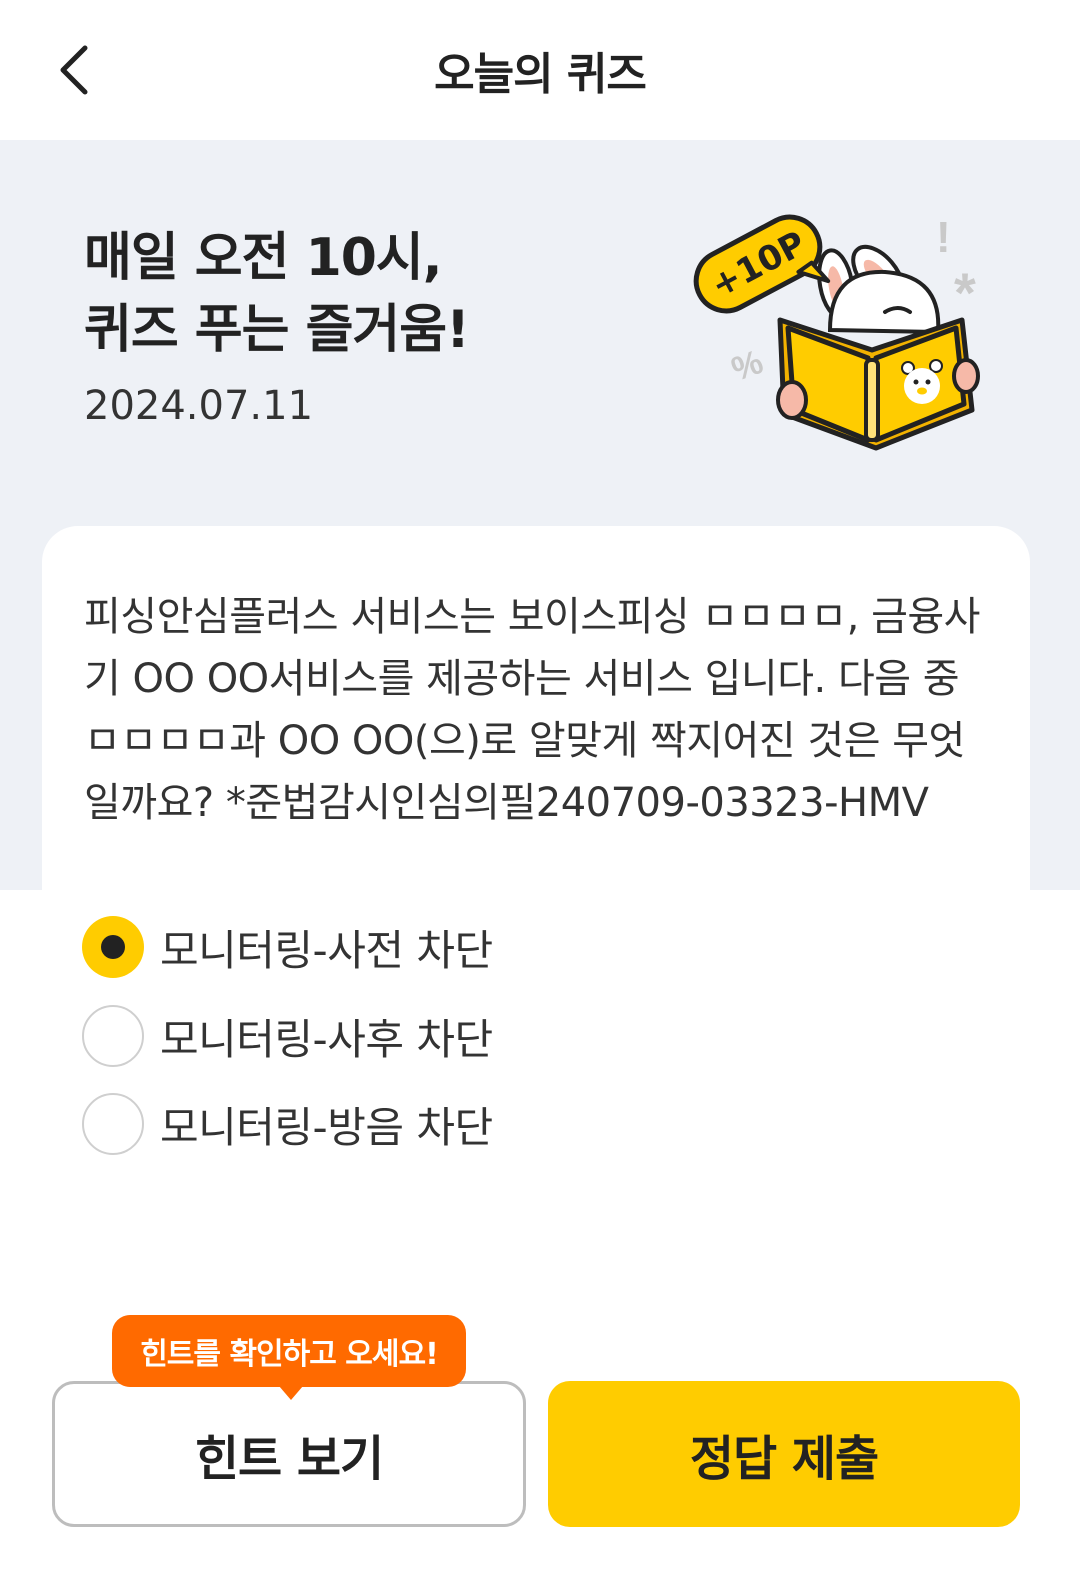 This screenshot has width=1080, height=1583. Describe the element at coordinates (965, 292) in the screenshot. I see `asterisk-mark: *` at that location.